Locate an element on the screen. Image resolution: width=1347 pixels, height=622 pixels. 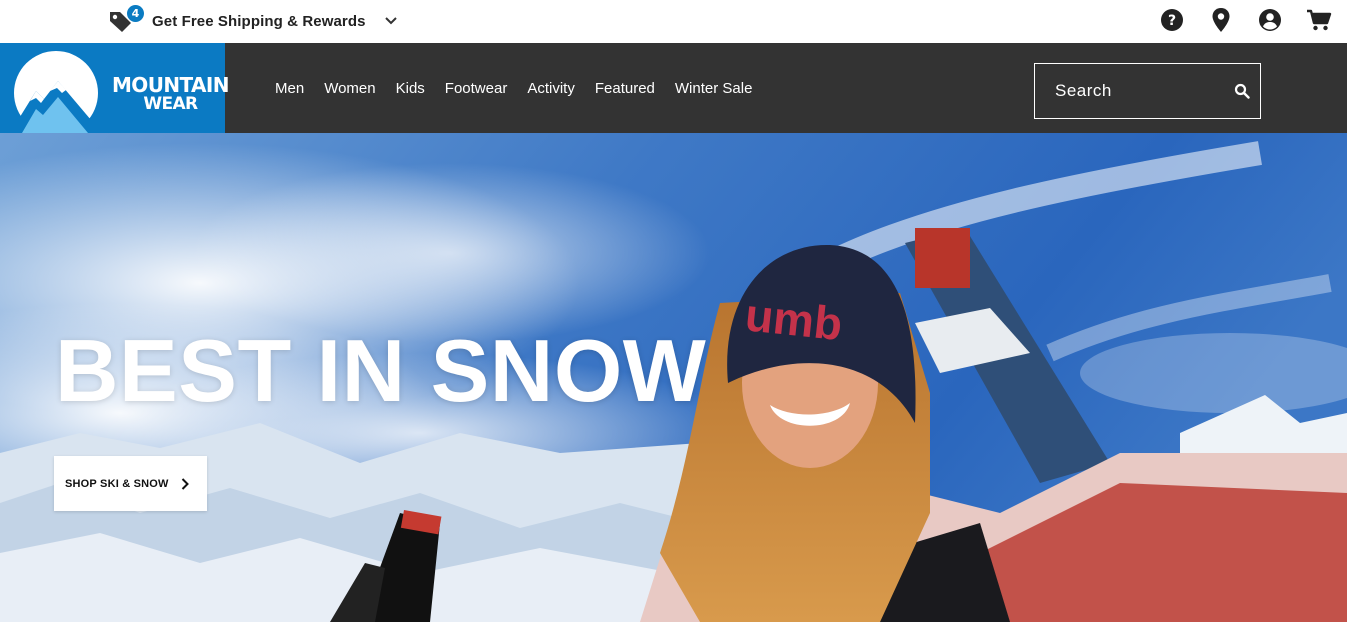
promo-text: Get Free Shipping & Rewards is located at coordinates (259, 21).